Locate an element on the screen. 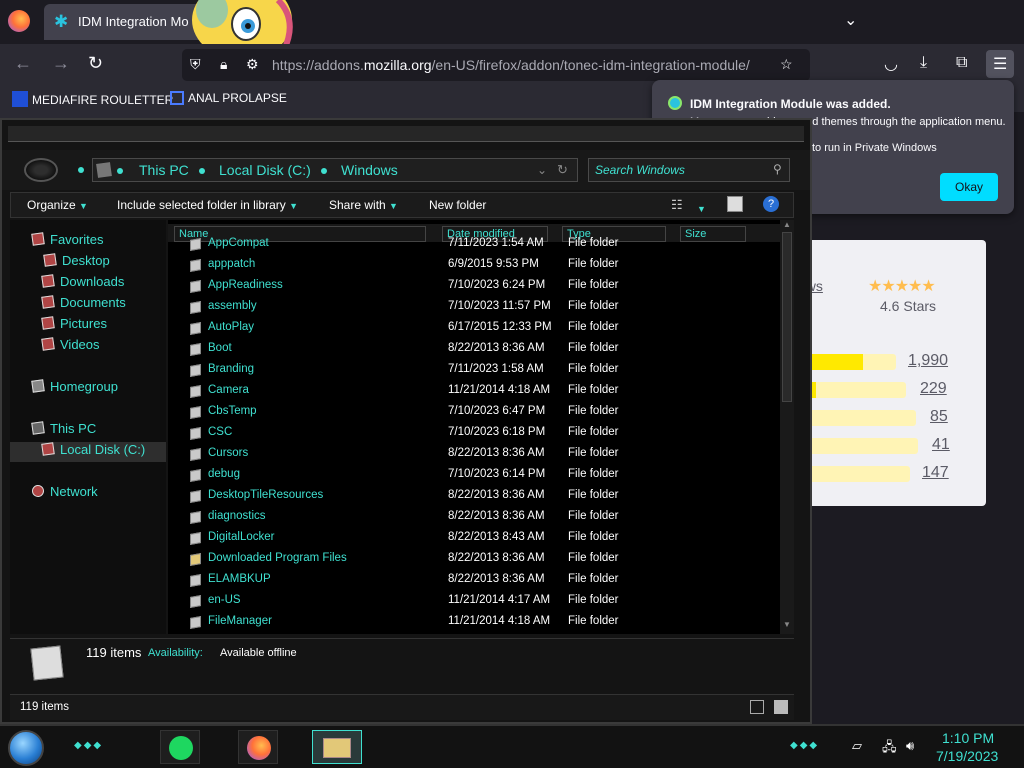 The height and width of the screenshot is (768, 1024). file-name: ELAMBKUP is located at coordinates (239, 579).